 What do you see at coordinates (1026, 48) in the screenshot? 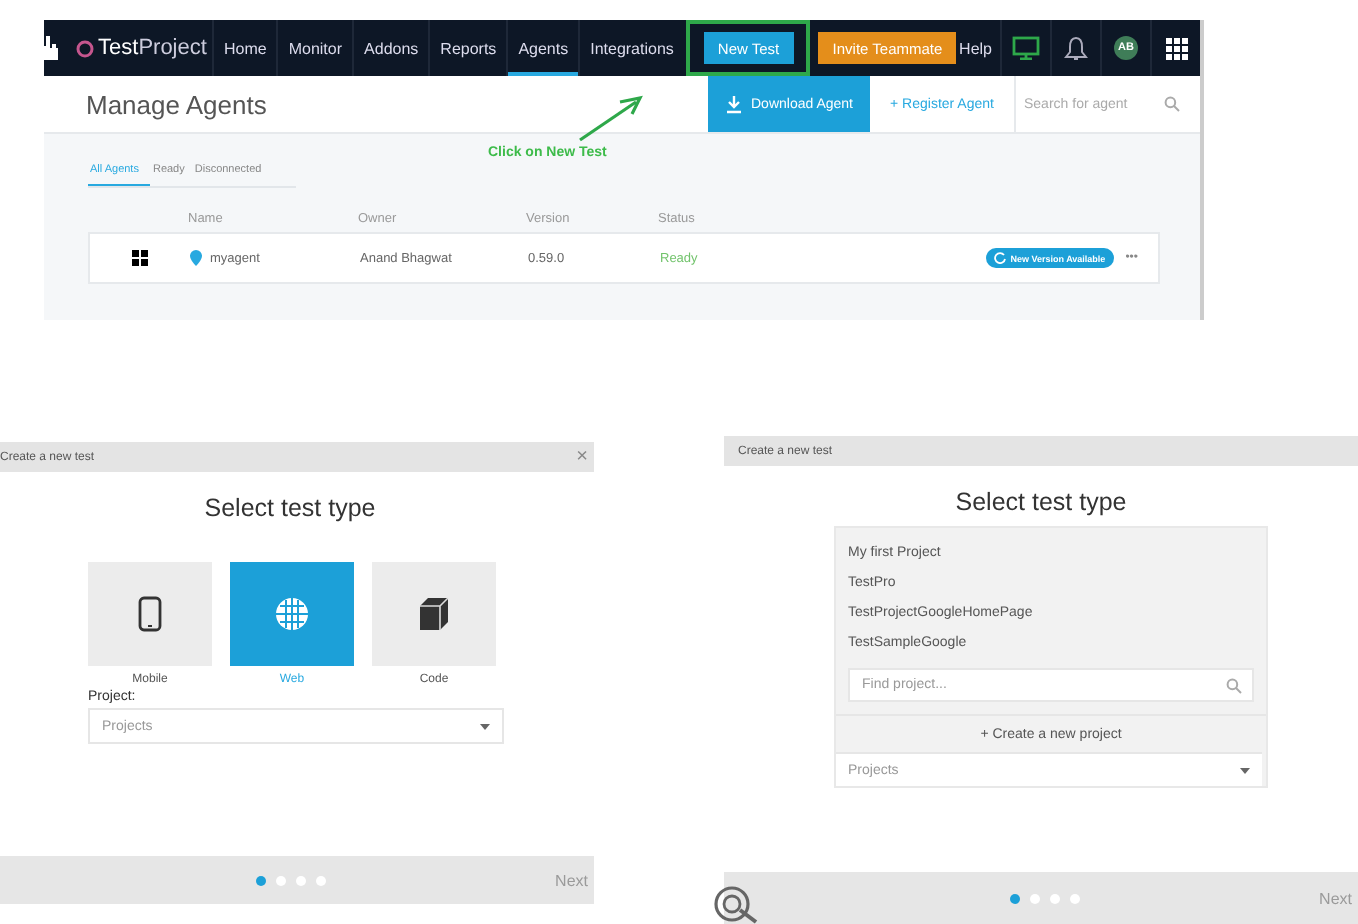
I see `monitor-icon` at bounding box center [1026, 48].